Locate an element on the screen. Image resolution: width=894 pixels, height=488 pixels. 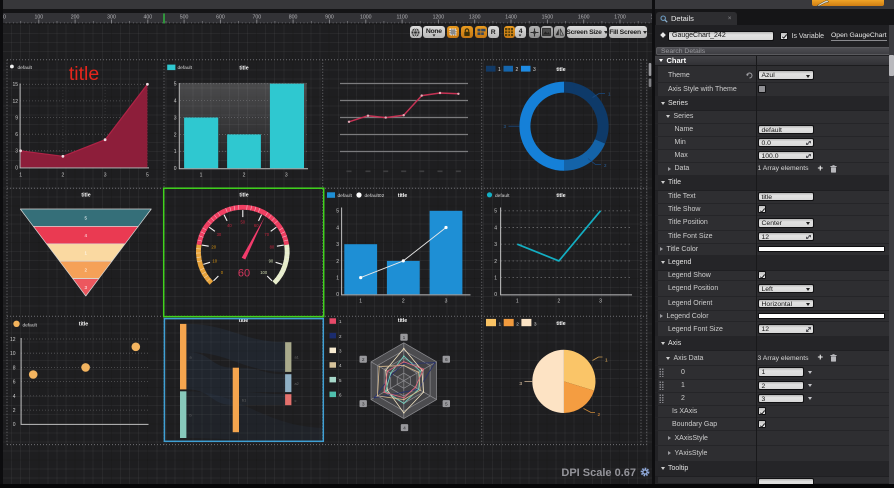
svg-text: default02 is located at coordinates (375, 196).